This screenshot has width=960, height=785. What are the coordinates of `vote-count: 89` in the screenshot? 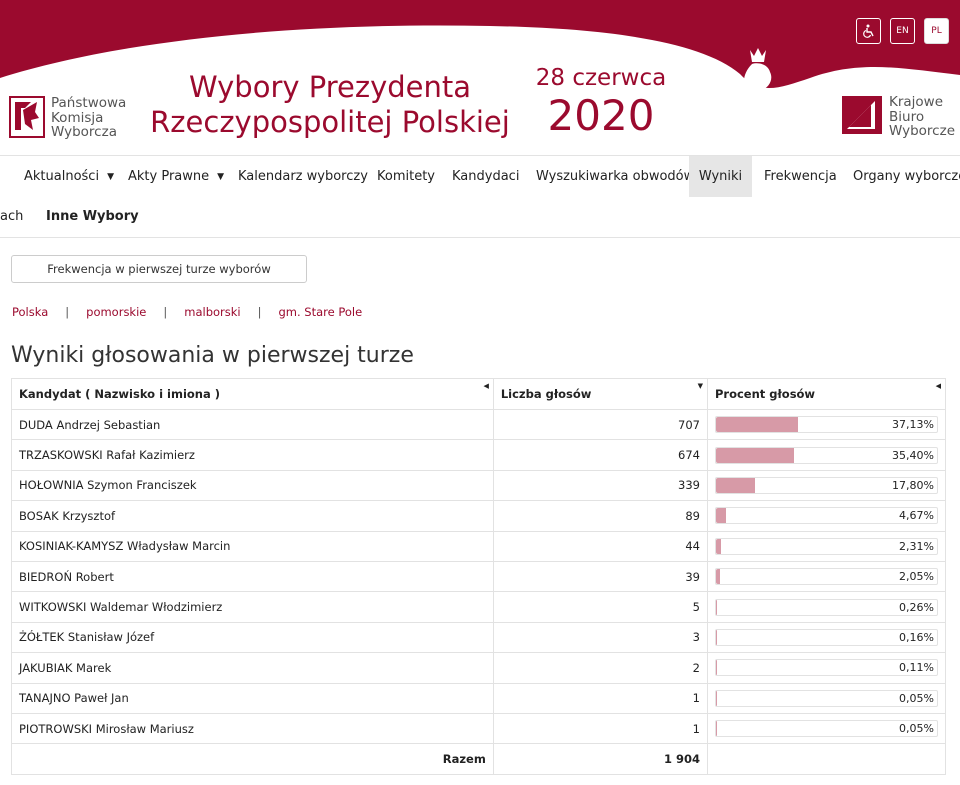 It's located at (600, 516).